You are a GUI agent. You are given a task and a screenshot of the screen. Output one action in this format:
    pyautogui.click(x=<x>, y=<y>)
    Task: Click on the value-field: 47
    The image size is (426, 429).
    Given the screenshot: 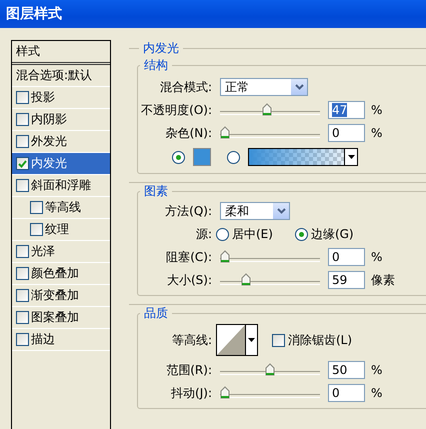 What is the action you would take?
    pyautogui.click(x=346, y=110)
    